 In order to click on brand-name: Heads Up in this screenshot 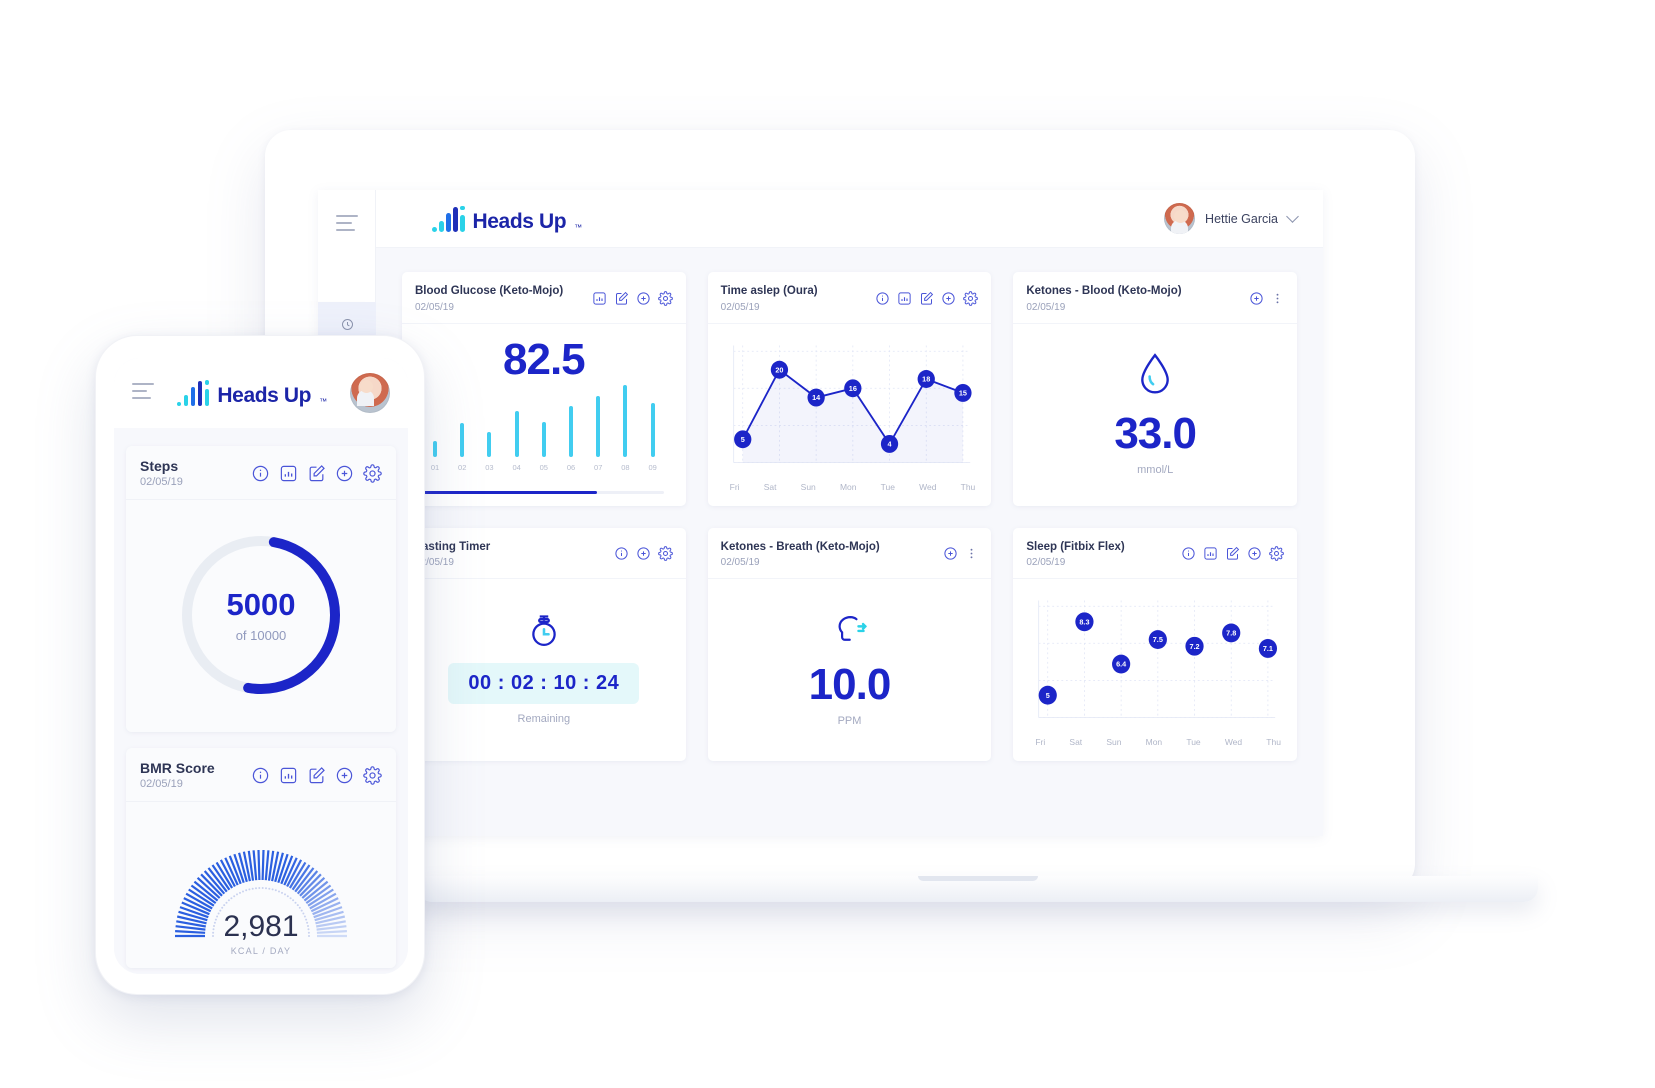, I will do `click(264, 395)`.